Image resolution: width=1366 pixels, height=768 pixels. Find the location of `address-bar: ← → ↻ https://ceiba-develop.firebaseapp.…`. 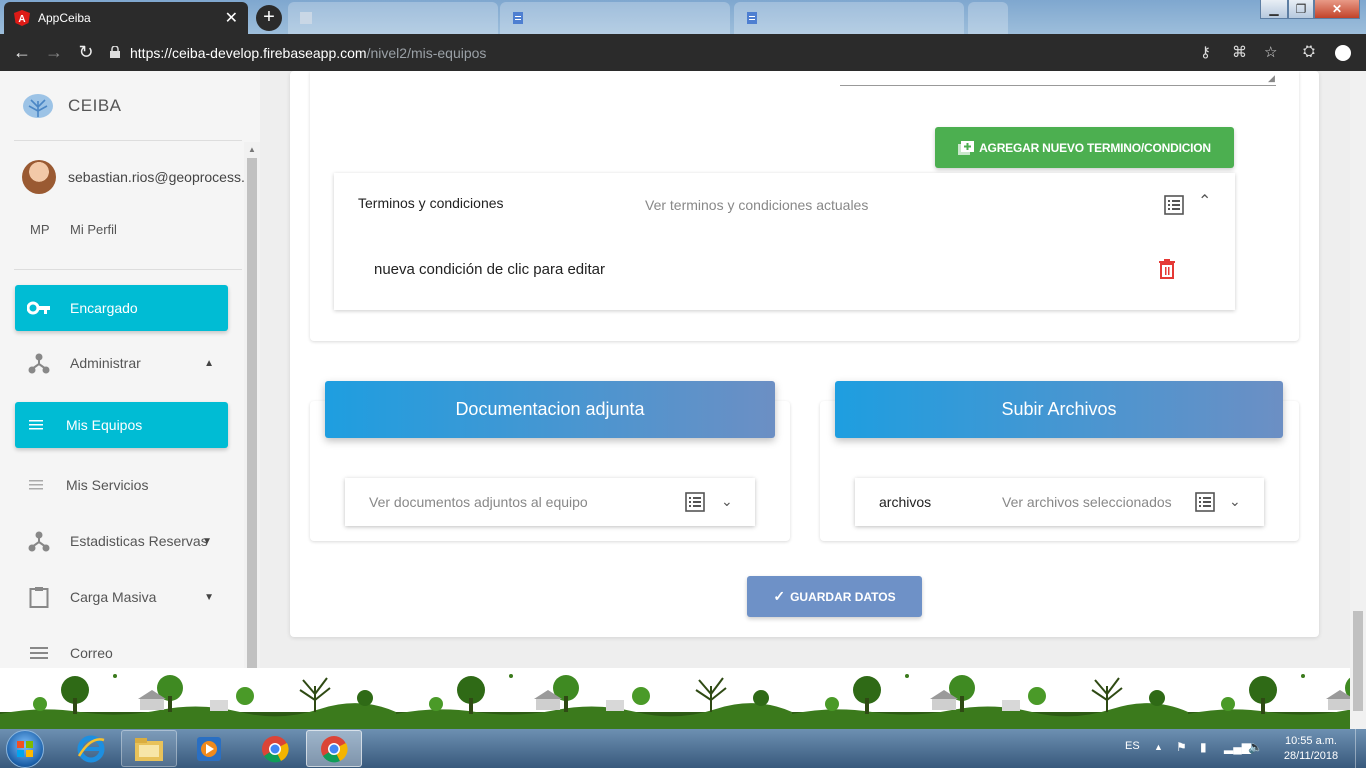

address-bar: ← → ↻ https://ceiba-develop.firebaseapp.… is located at coordinates (683, 52).